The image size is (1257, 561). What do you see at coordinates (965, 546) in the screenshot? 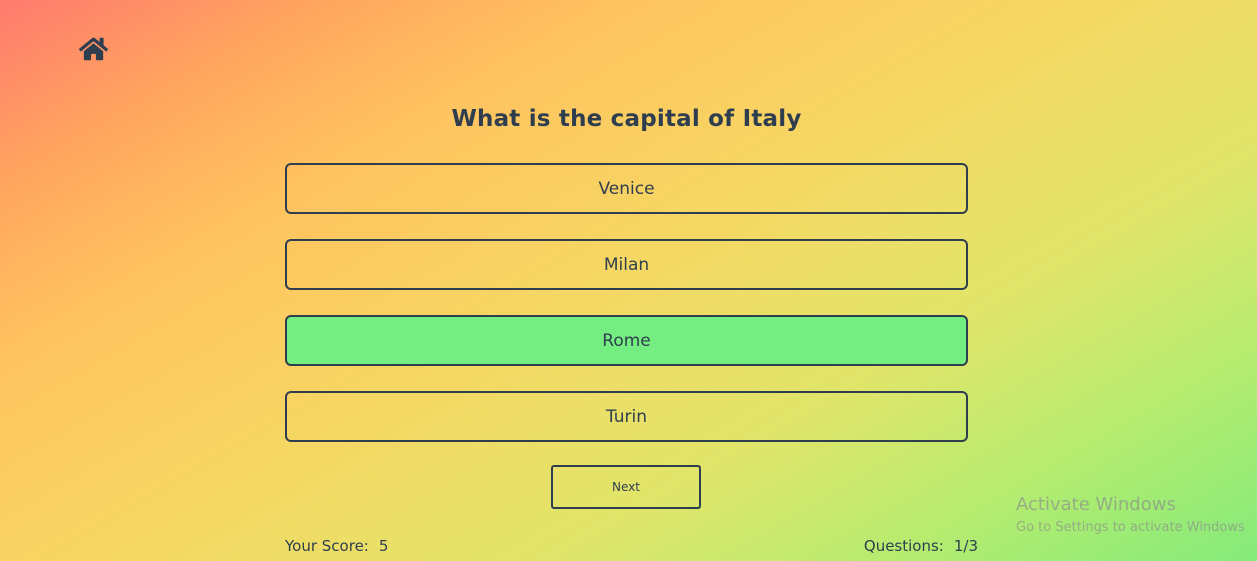
I see `question-progress-value: 1/3` at bounding box center [965, 546].